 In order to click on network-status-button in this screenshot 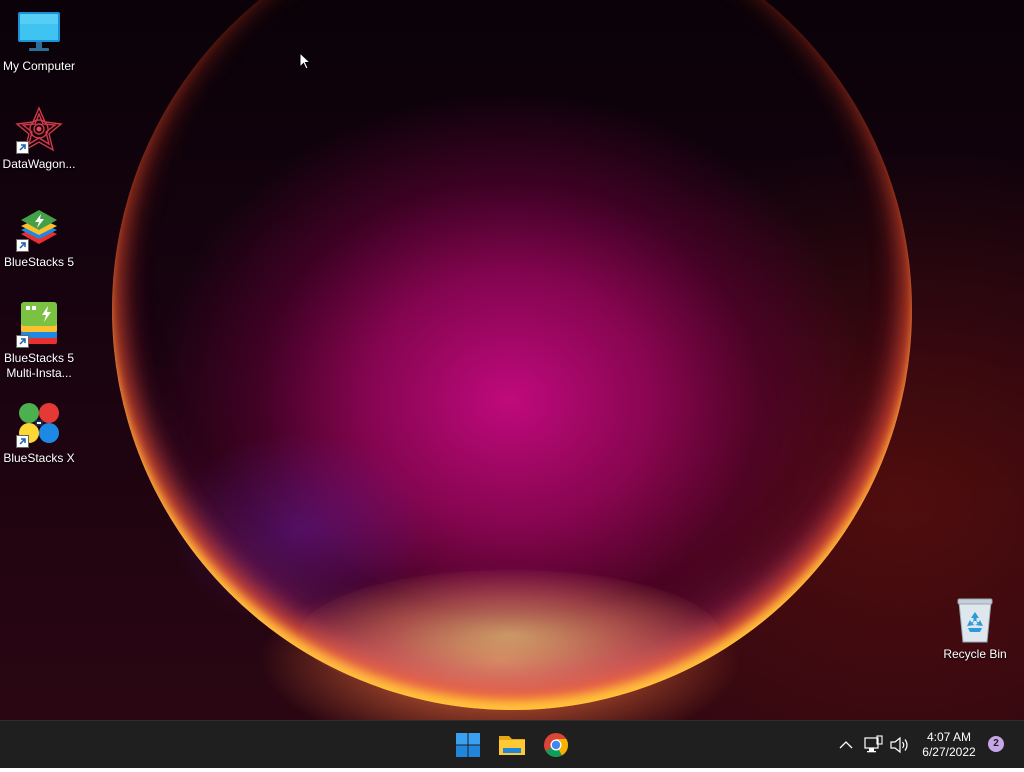, I will do `click(873, 745)`.